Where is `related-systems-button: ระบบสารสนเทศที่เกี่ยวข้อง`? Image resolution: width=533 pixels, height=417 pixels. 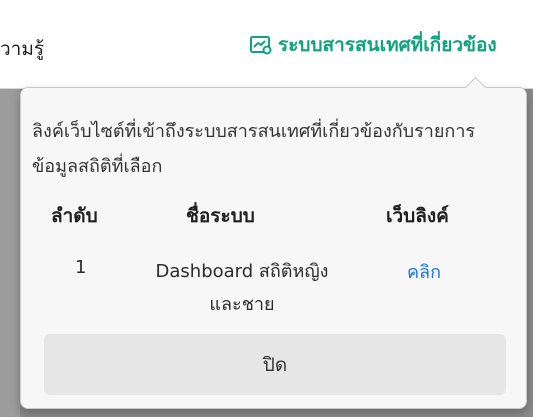
related-systems-button: ระบบสารสนเทศที่เกี่ยวข้อง is located at coordinates (373, 45).